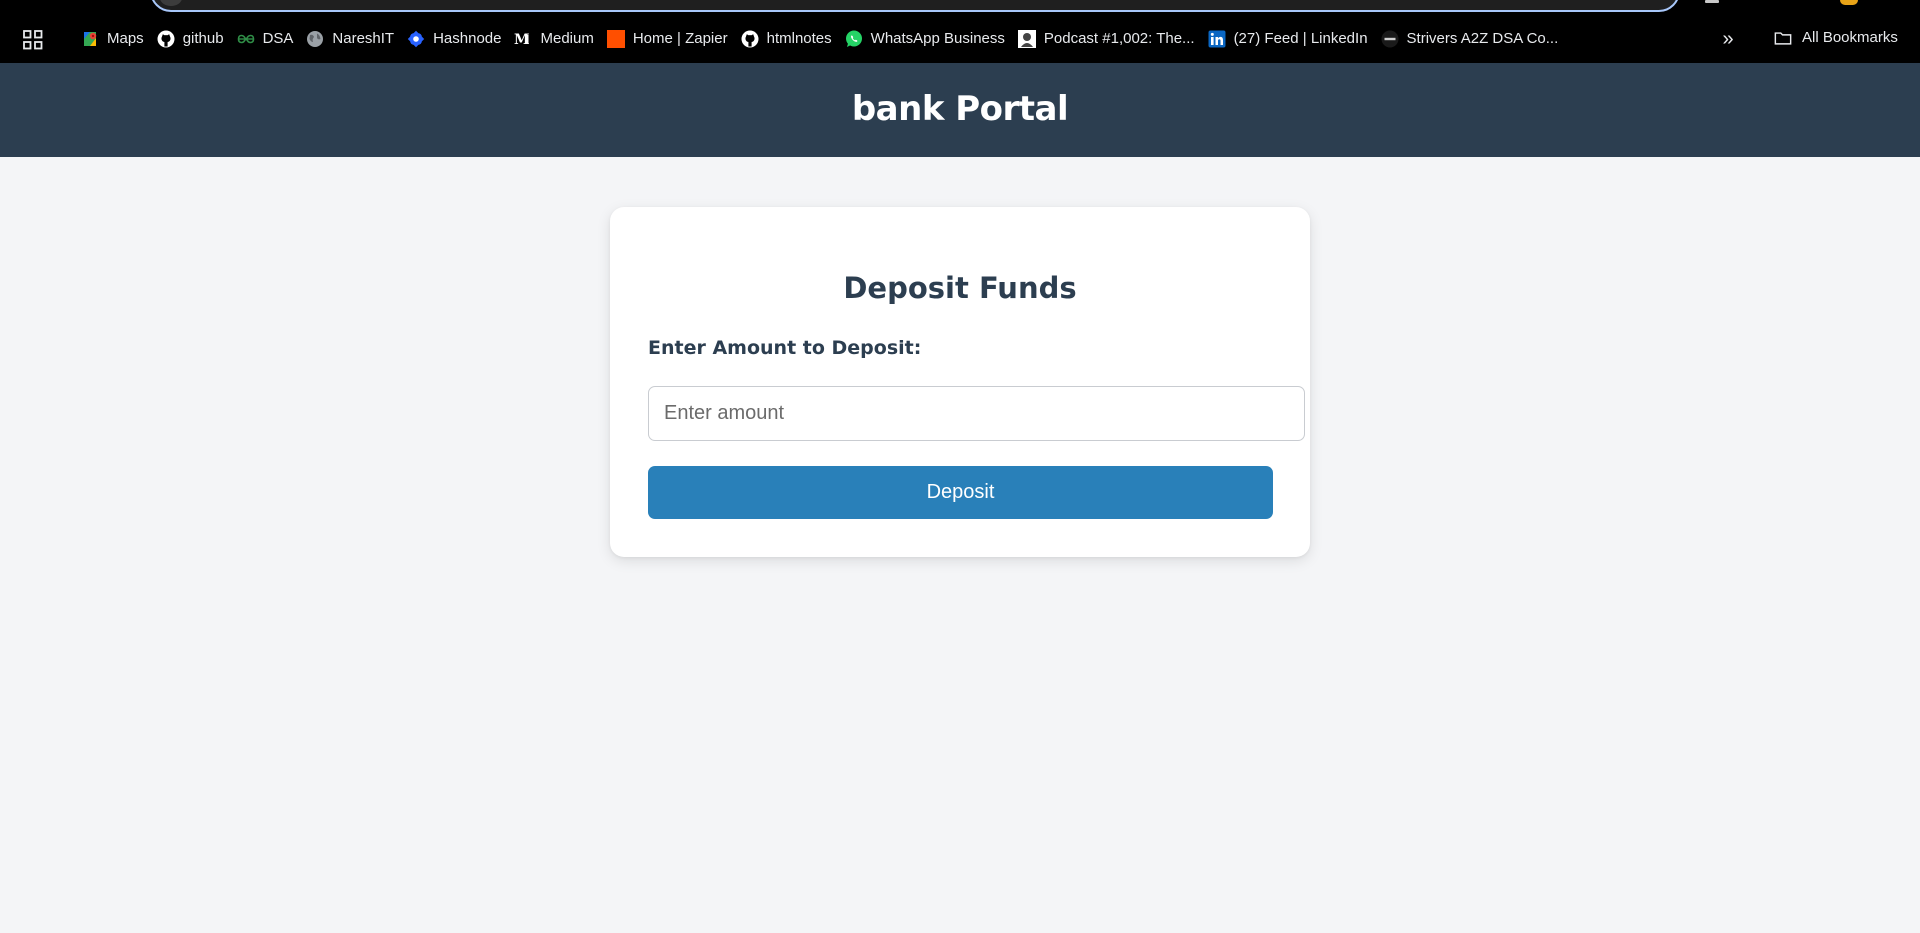  Describe the element at coordinates (785, 348) in the screenshot. I see `amount-label: Enter Amount to Deposit:` at that location.